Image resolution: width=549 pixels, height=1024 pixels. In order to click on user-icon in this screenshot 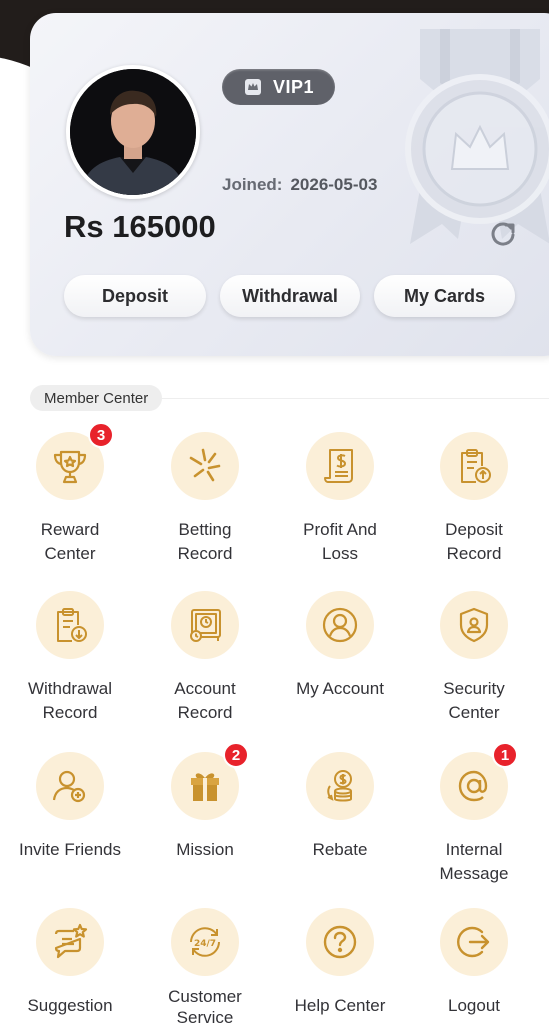, I will do `click(340, 625)`.